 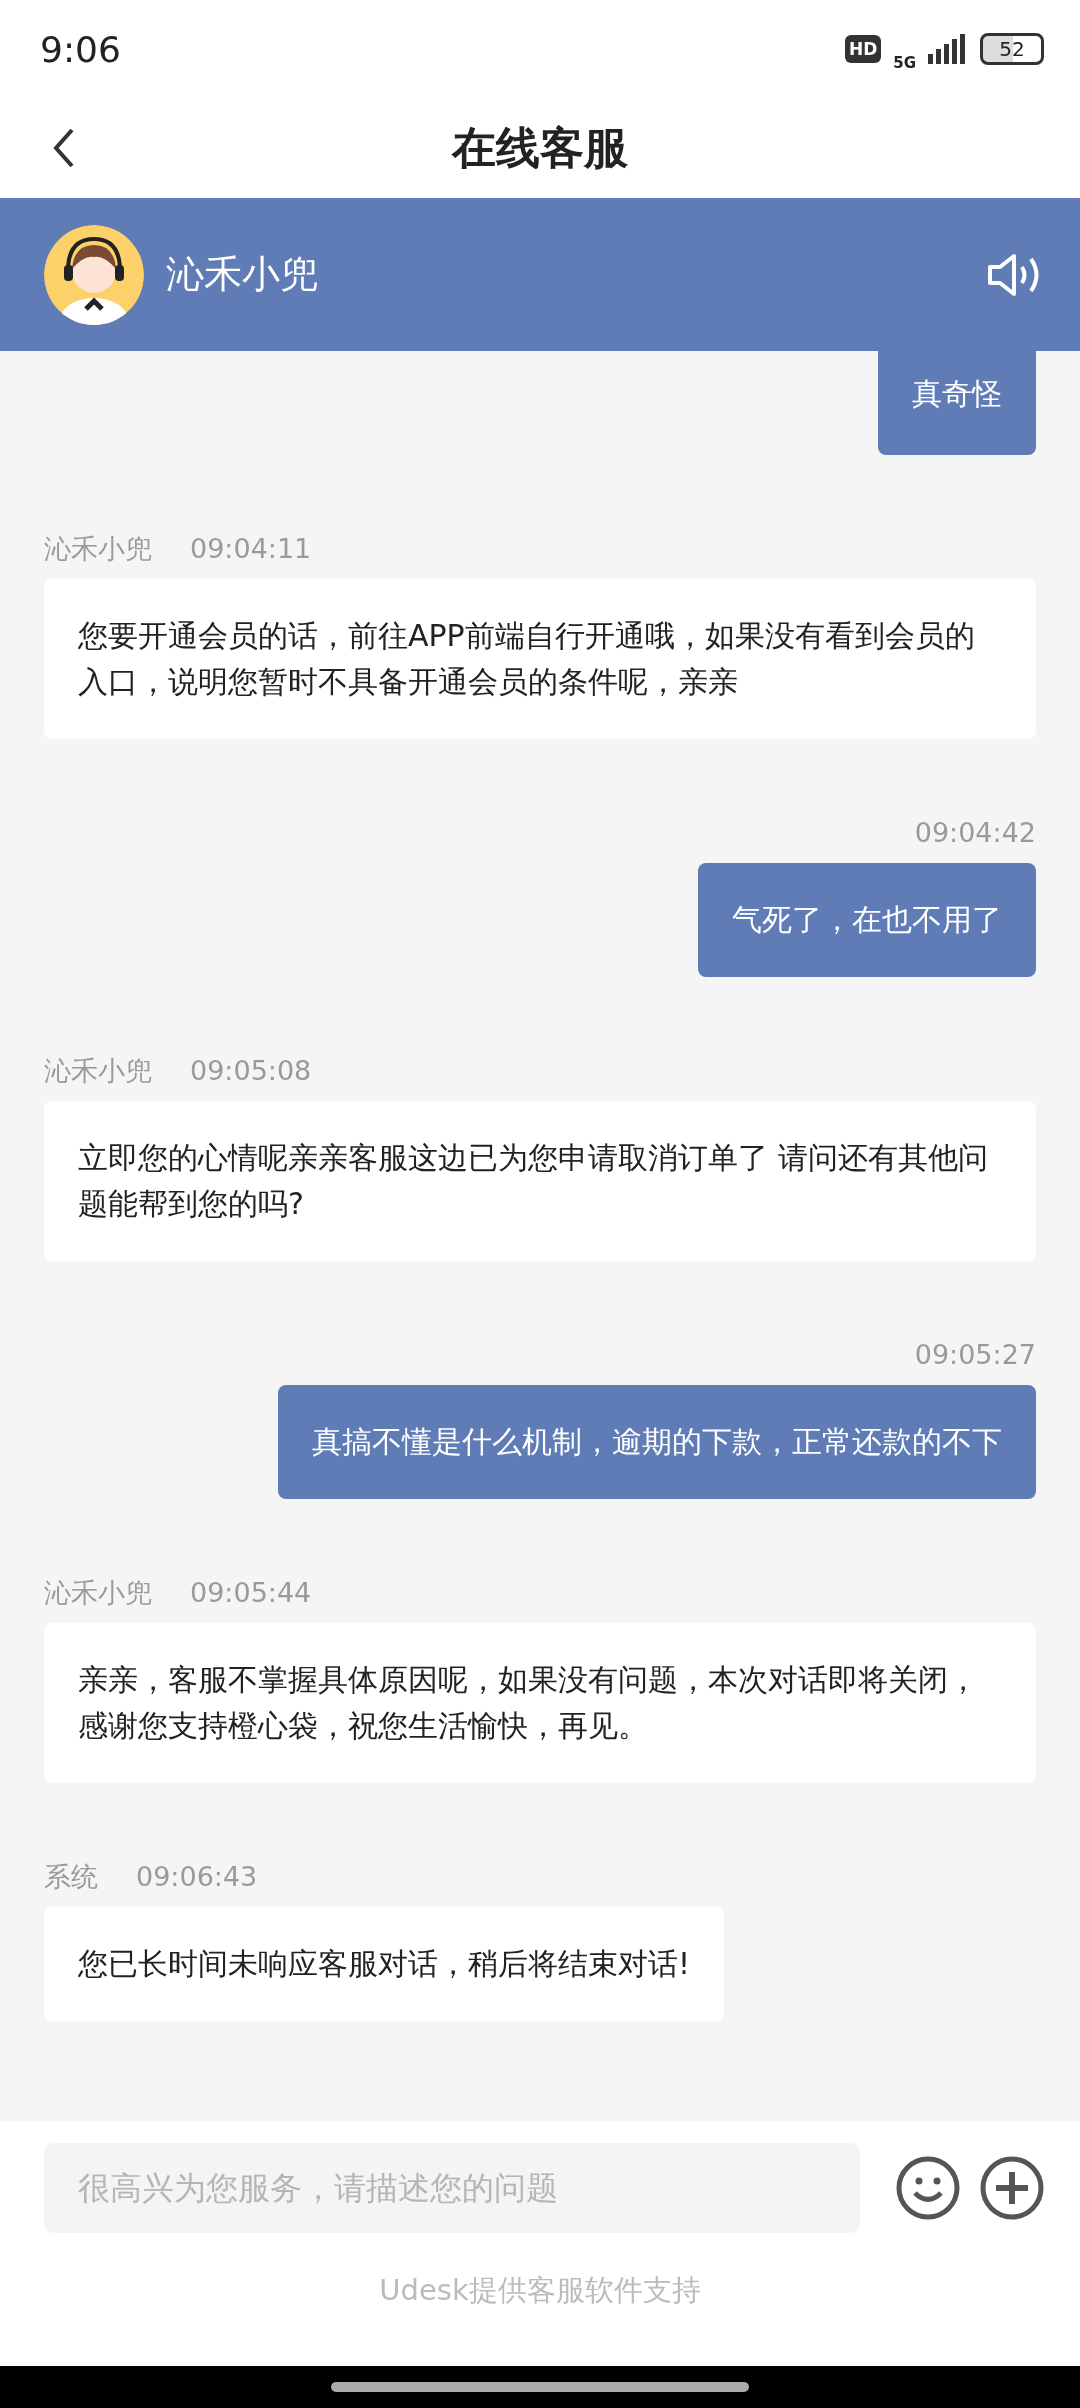 What do you see at coordinates (540, 1181) in the screenshot?
I see `message-bubble: 立即您的心情呢亲亲客服这边已为您申请取消订单了 请问还有其他问题能帮到您的吗?` at bounding box center [540, 1181].